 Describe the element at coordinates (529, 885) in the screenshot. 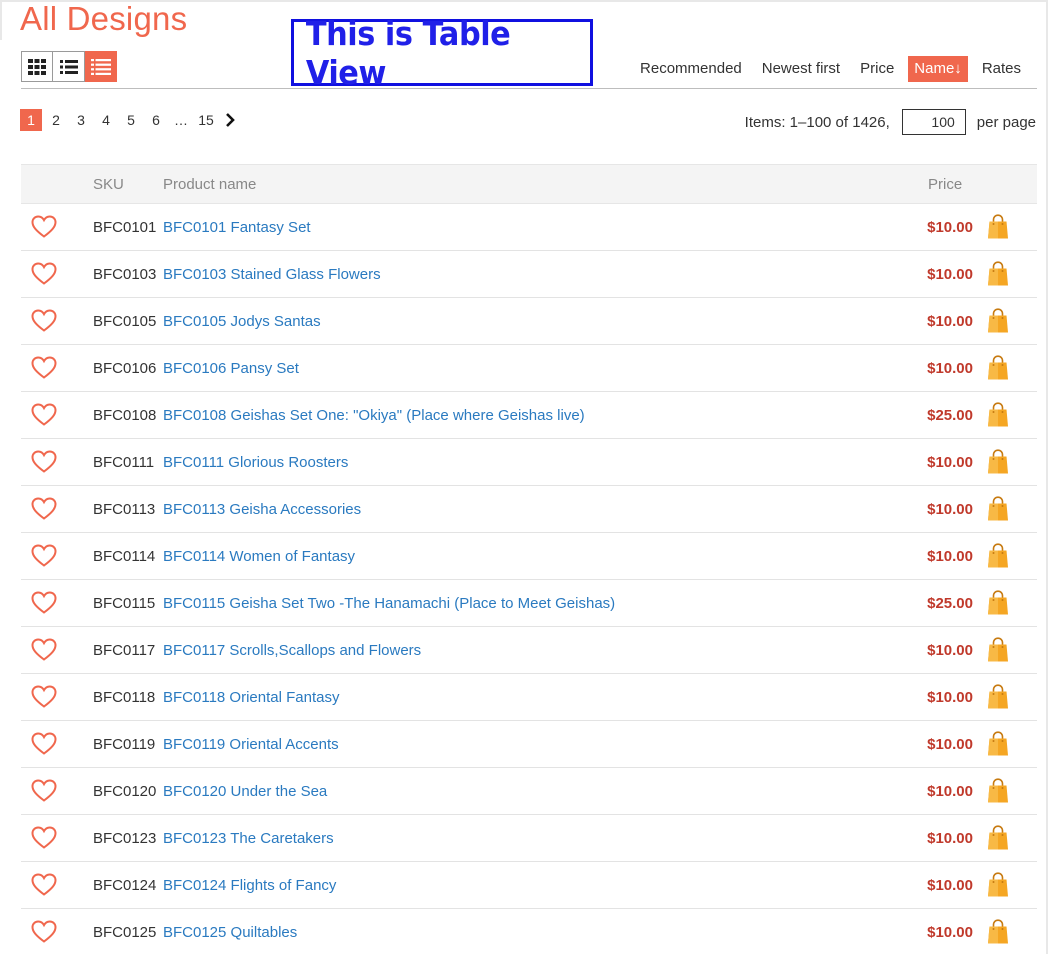

I see `table-row: BFC0124 BFC0124 Flights of Fancy $10.00` at that location.